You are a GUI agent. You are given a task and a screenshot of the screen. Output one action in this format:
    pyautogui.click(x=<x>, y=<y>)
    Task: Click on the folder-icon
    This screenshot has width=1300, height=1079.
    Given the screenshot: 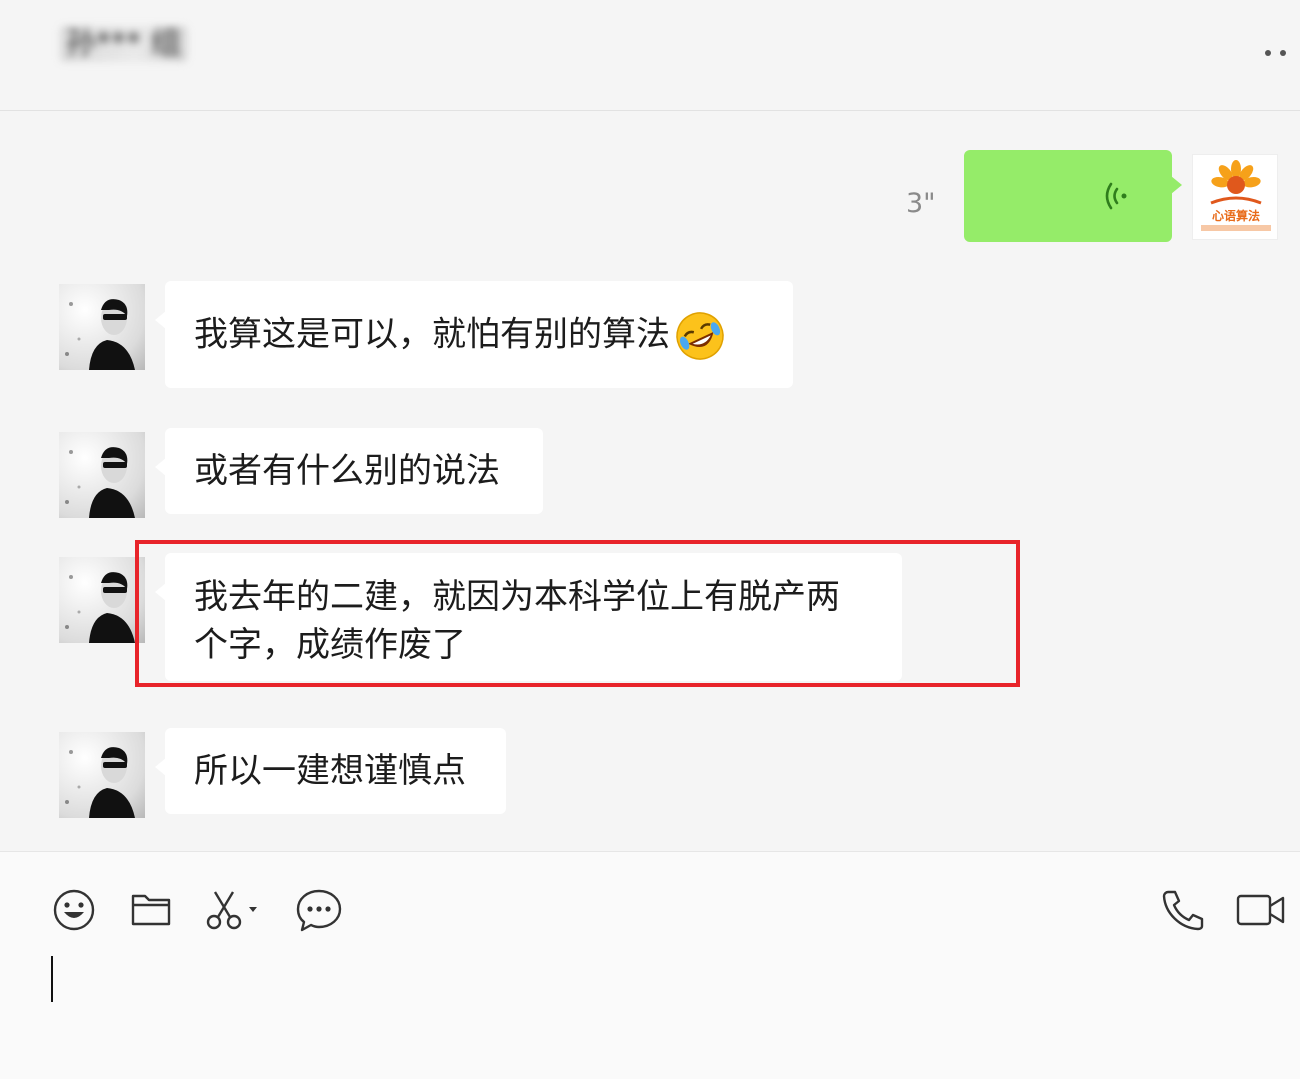 What is the action you would take?
    pyautogui.click(x=151, y=909)
    